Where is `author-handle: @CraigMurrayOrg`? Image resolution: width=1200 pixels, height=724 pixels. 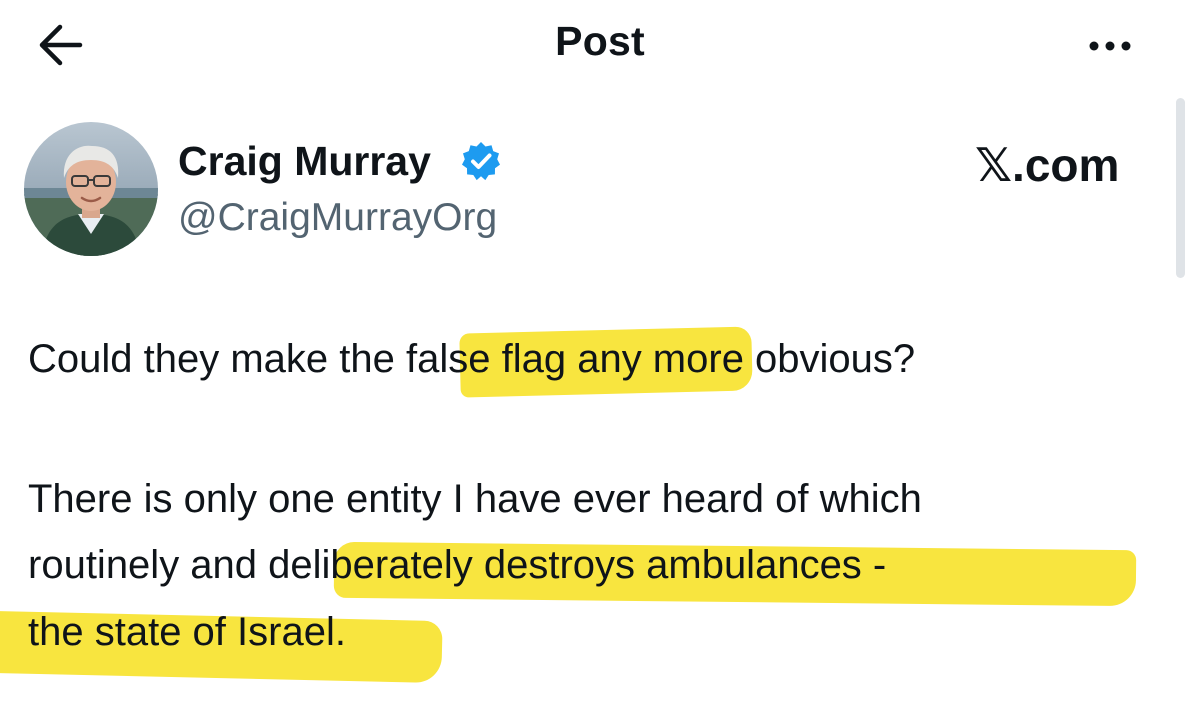
author-handle: @CraigMurrayOrg is located at coordinates (337, 218).